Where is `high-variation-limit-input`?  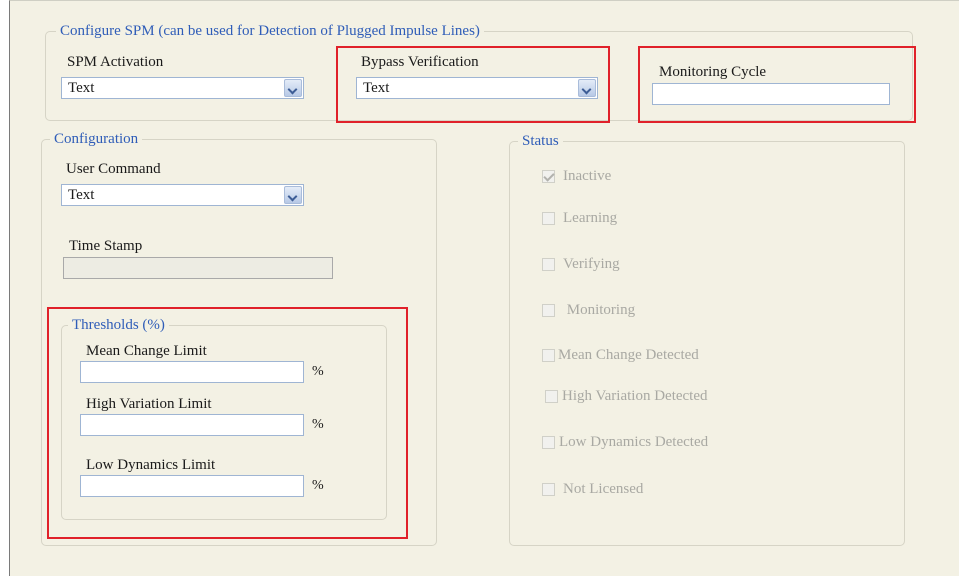 high-variation-limit-input is located at coordinates (192, 425).